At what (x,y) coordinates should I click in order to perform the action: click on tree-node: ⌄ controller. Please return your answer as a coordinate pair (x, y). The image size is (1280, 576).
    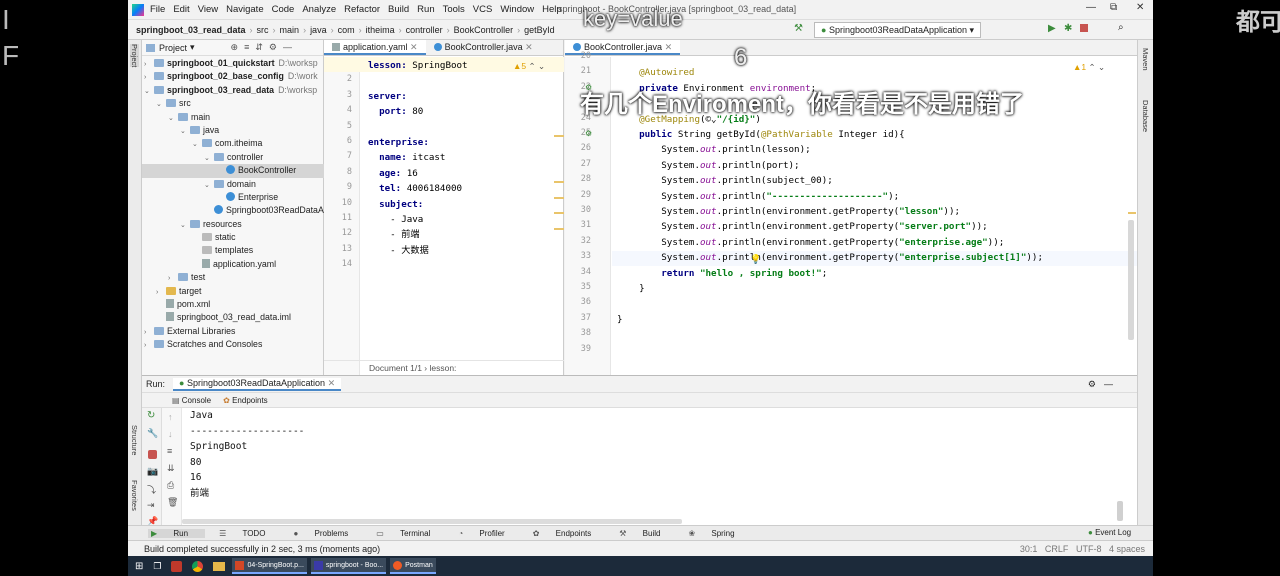
    Looking at the image, I should click on (233, 157).